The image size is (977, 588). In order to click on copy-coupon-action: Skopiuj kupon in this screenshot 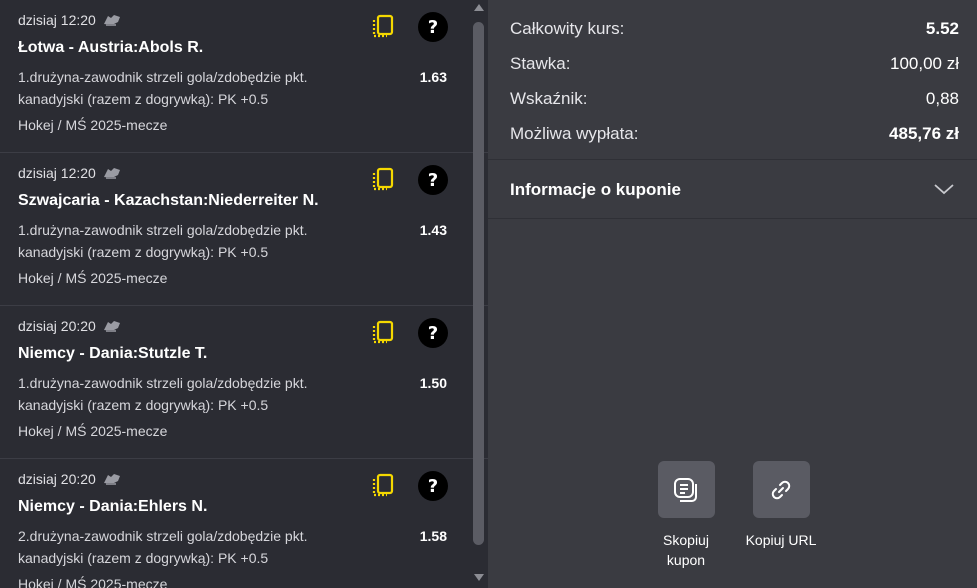, I will do `click(686, 515)`.